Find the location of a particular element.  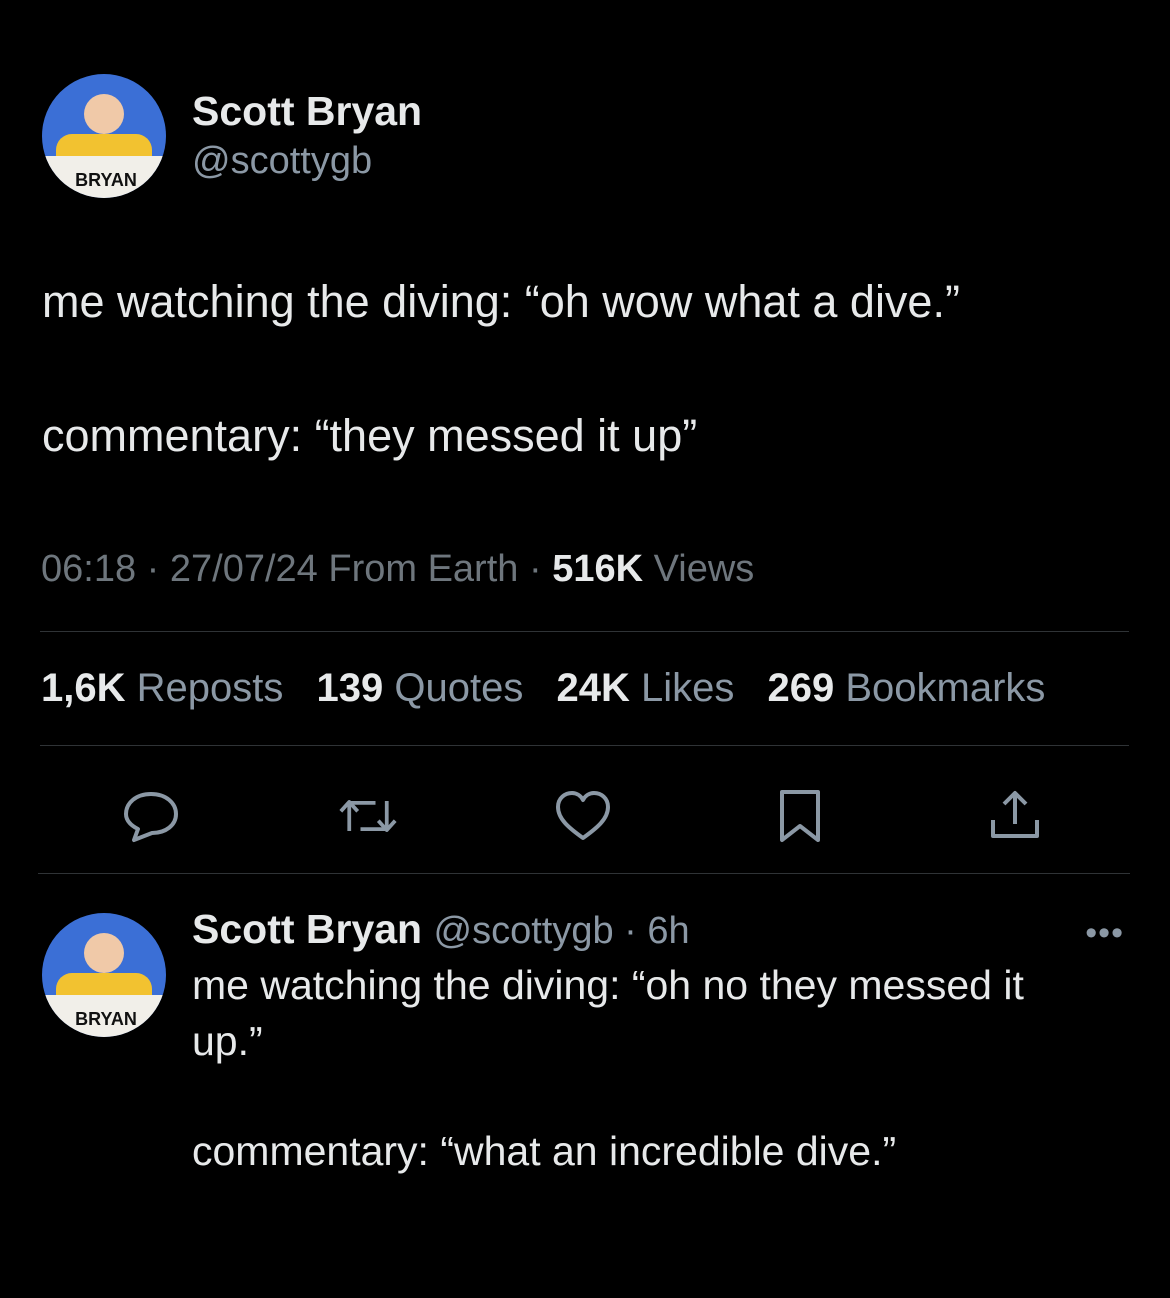

repost-button is located at coordinates (368, 816).